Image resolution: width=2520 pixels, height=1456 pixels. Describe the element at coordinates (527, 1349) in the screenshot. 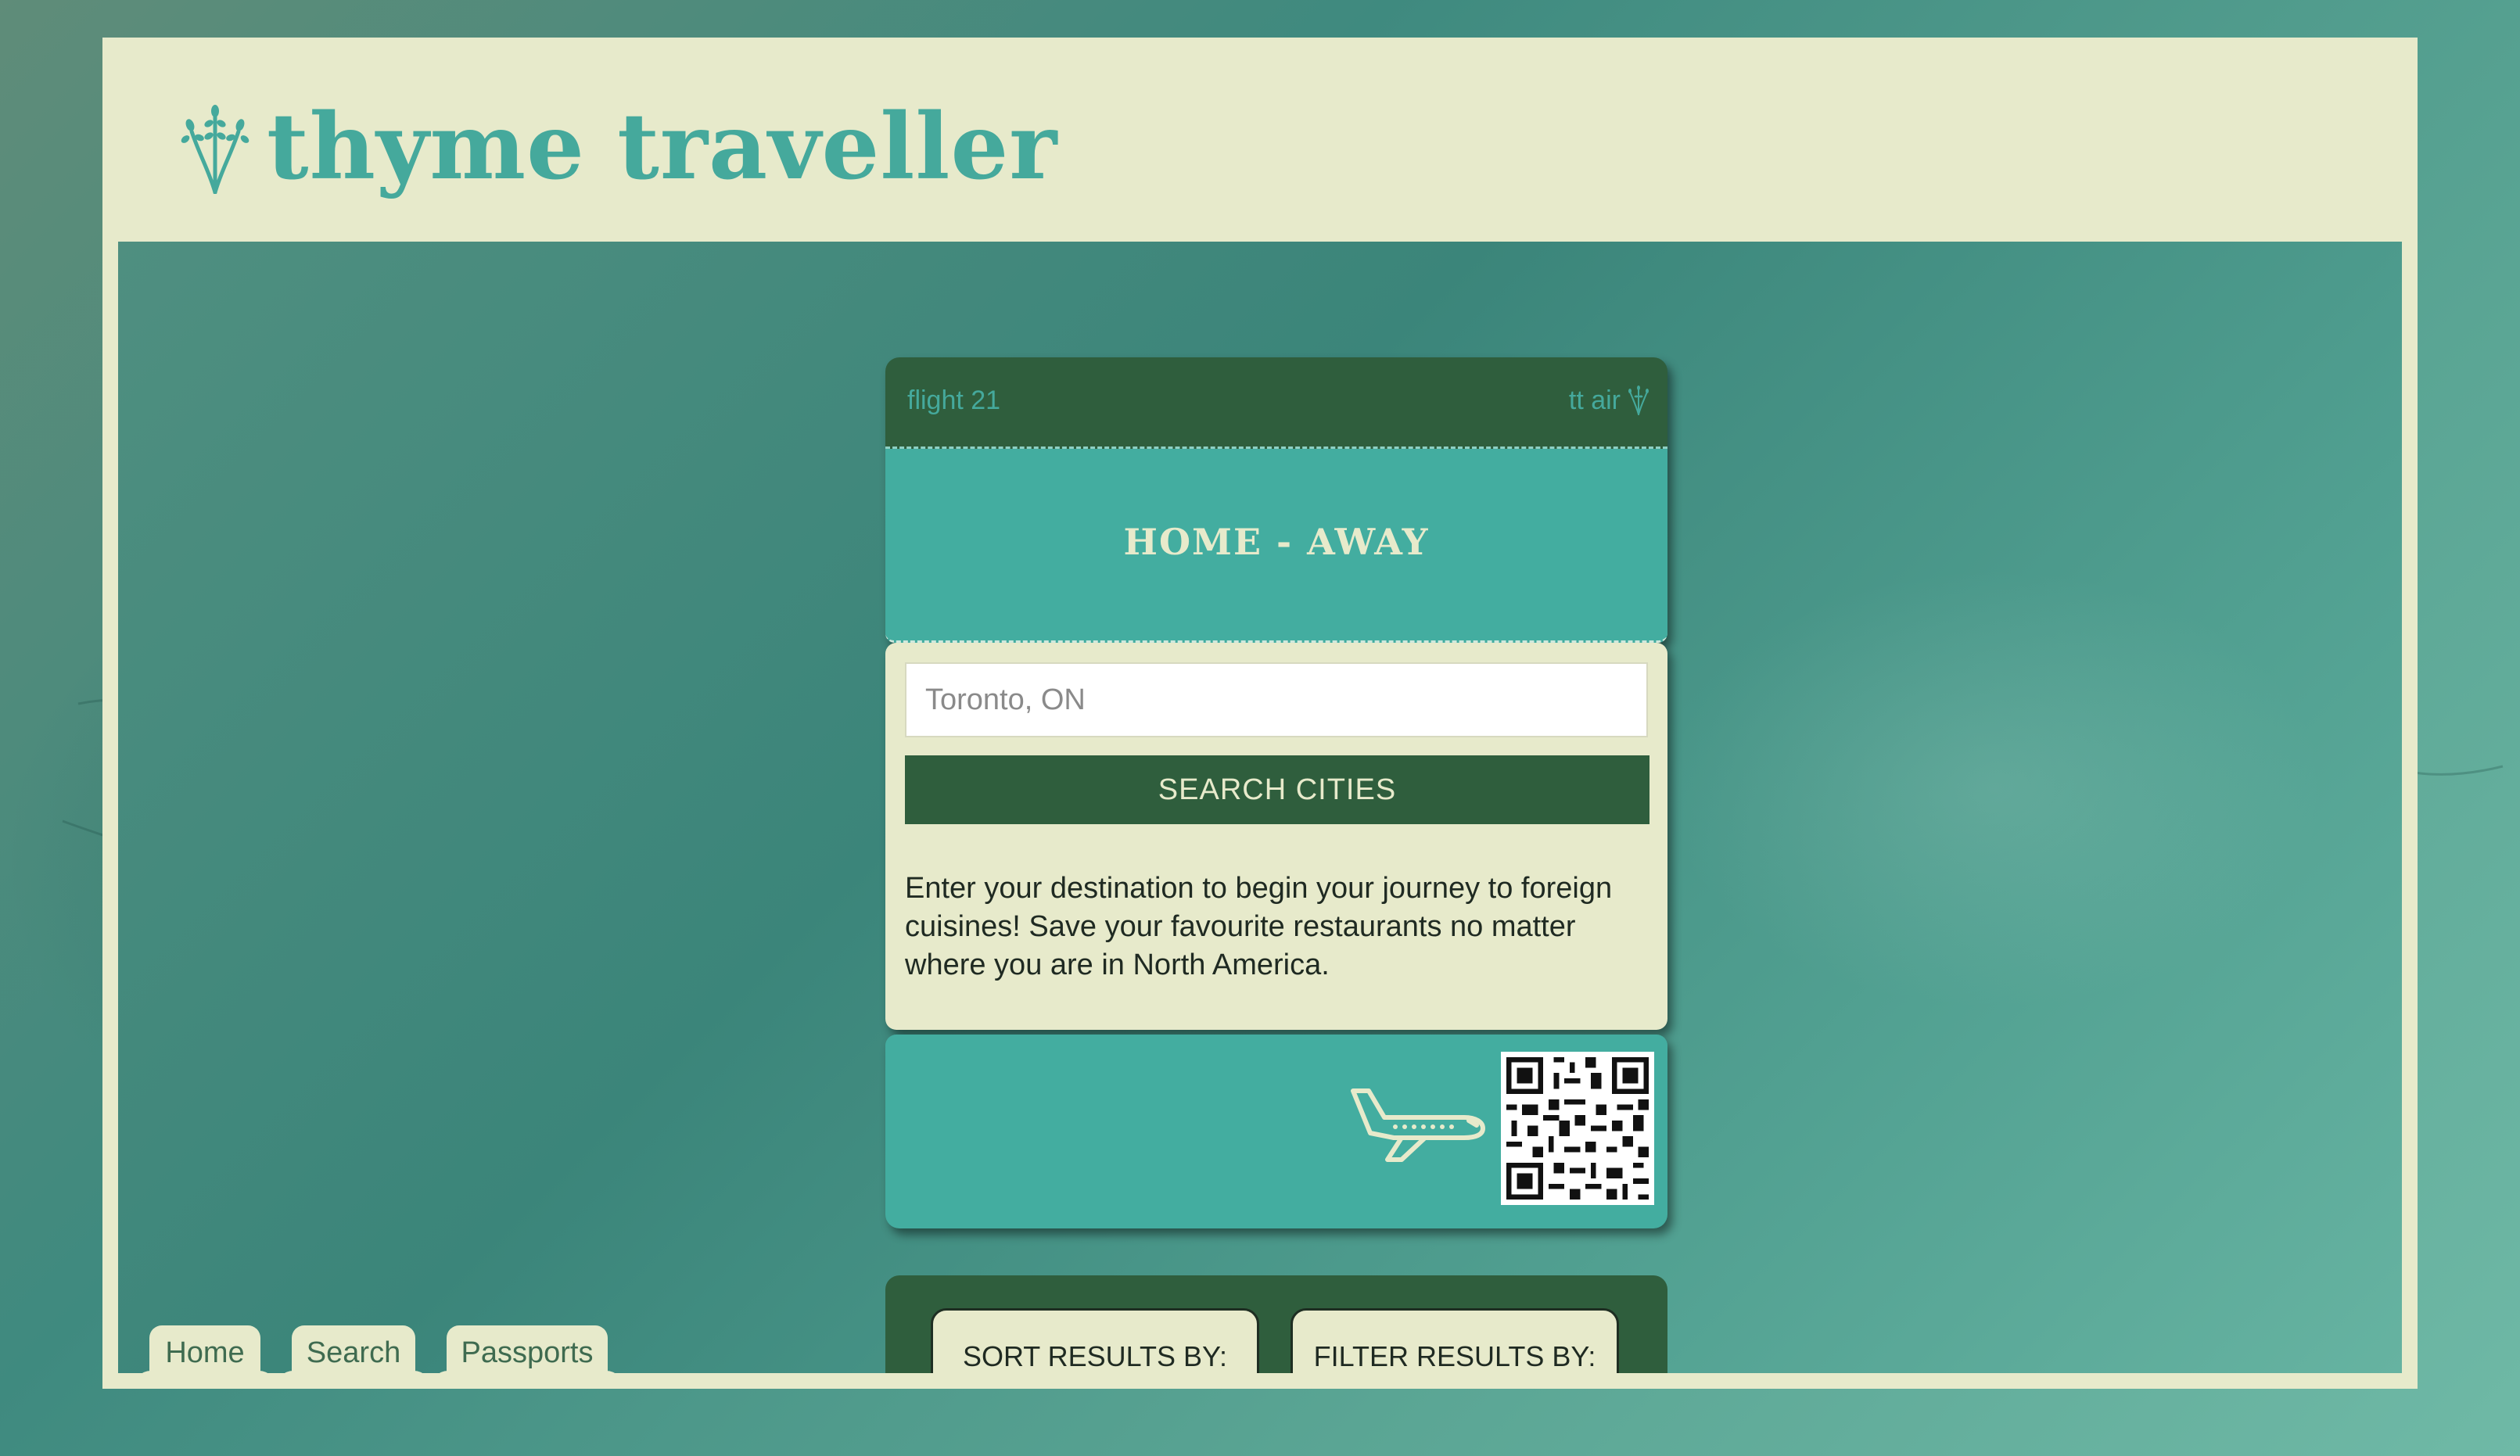

I see `nav-tab-passports: Passports` at that location.